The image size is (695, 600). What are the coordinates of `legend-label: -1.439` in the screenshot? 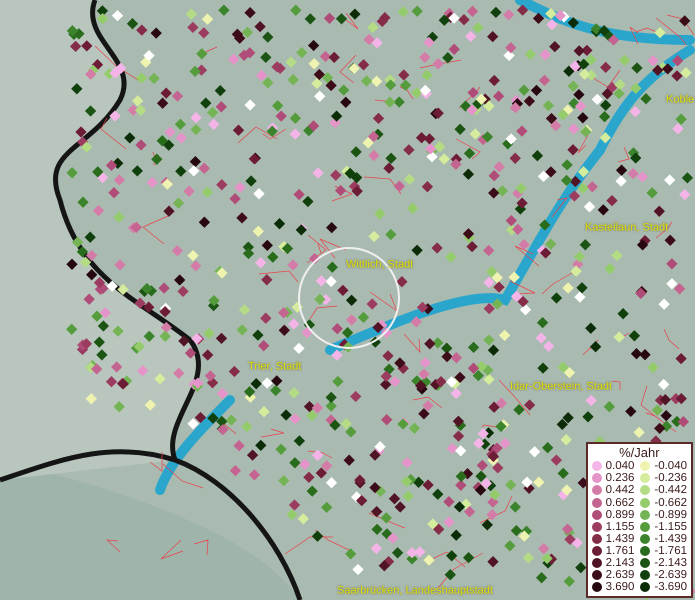 It's located at (670, 538).